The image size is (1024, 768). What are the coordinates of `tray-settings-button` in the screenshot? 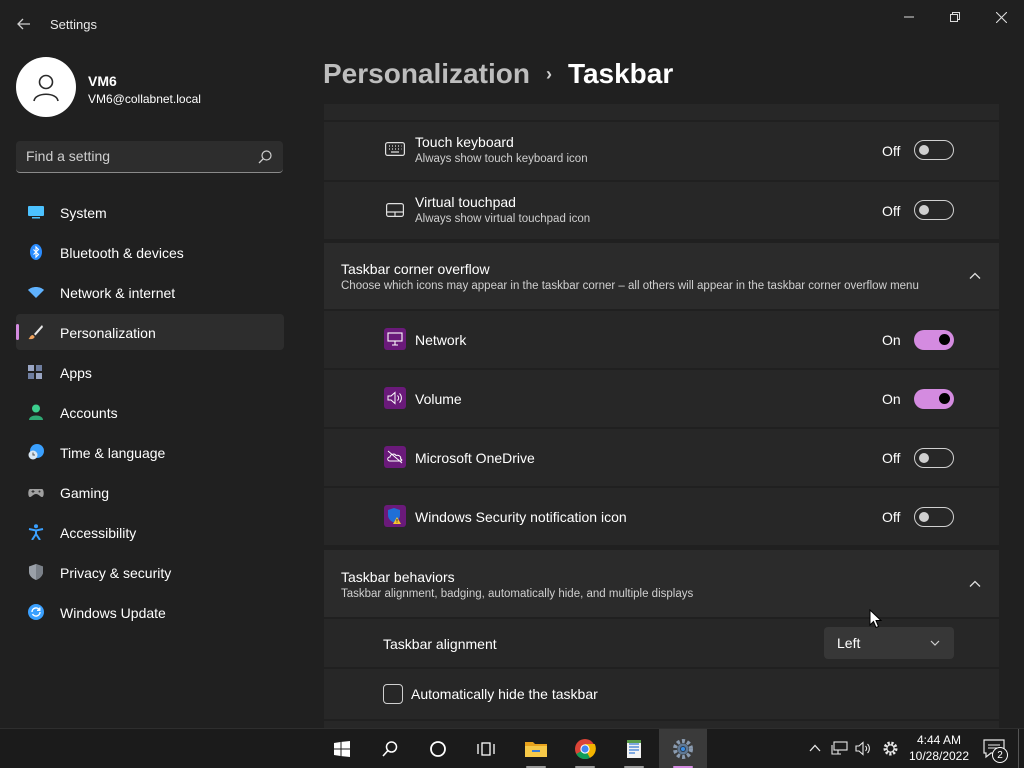 It's located at (890, 748).